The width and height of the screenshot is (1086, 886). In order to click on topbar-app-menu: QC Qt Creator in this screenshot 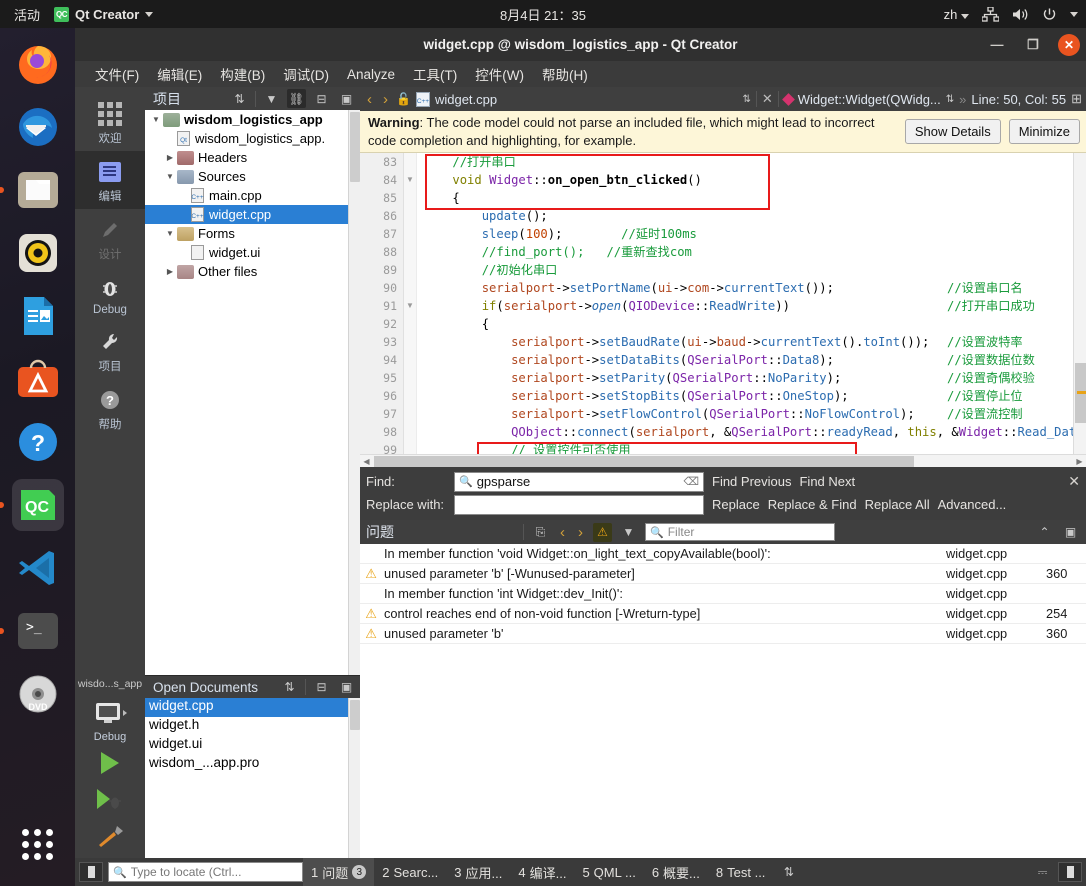, I will do `click(104, 14)`.